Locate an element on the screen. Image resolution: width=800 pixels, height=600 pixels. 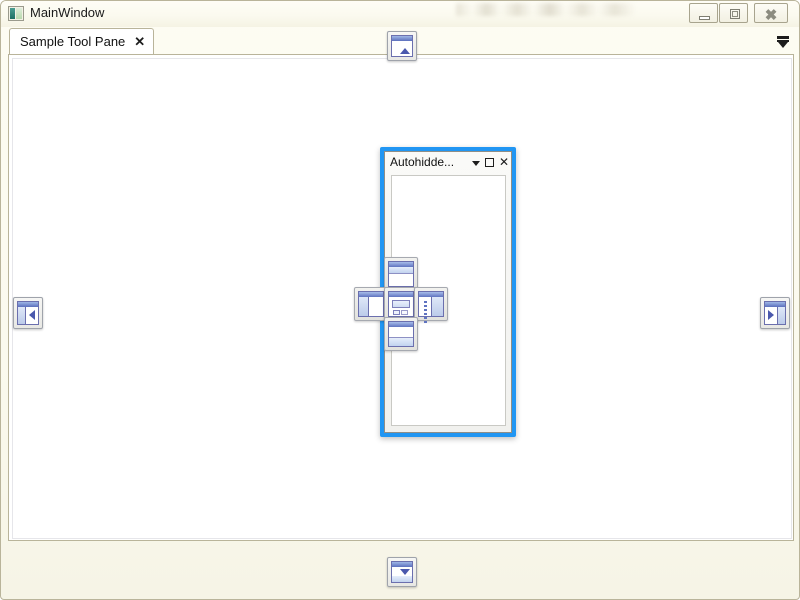
edge-guide-top is located at coordinates (402, 46).